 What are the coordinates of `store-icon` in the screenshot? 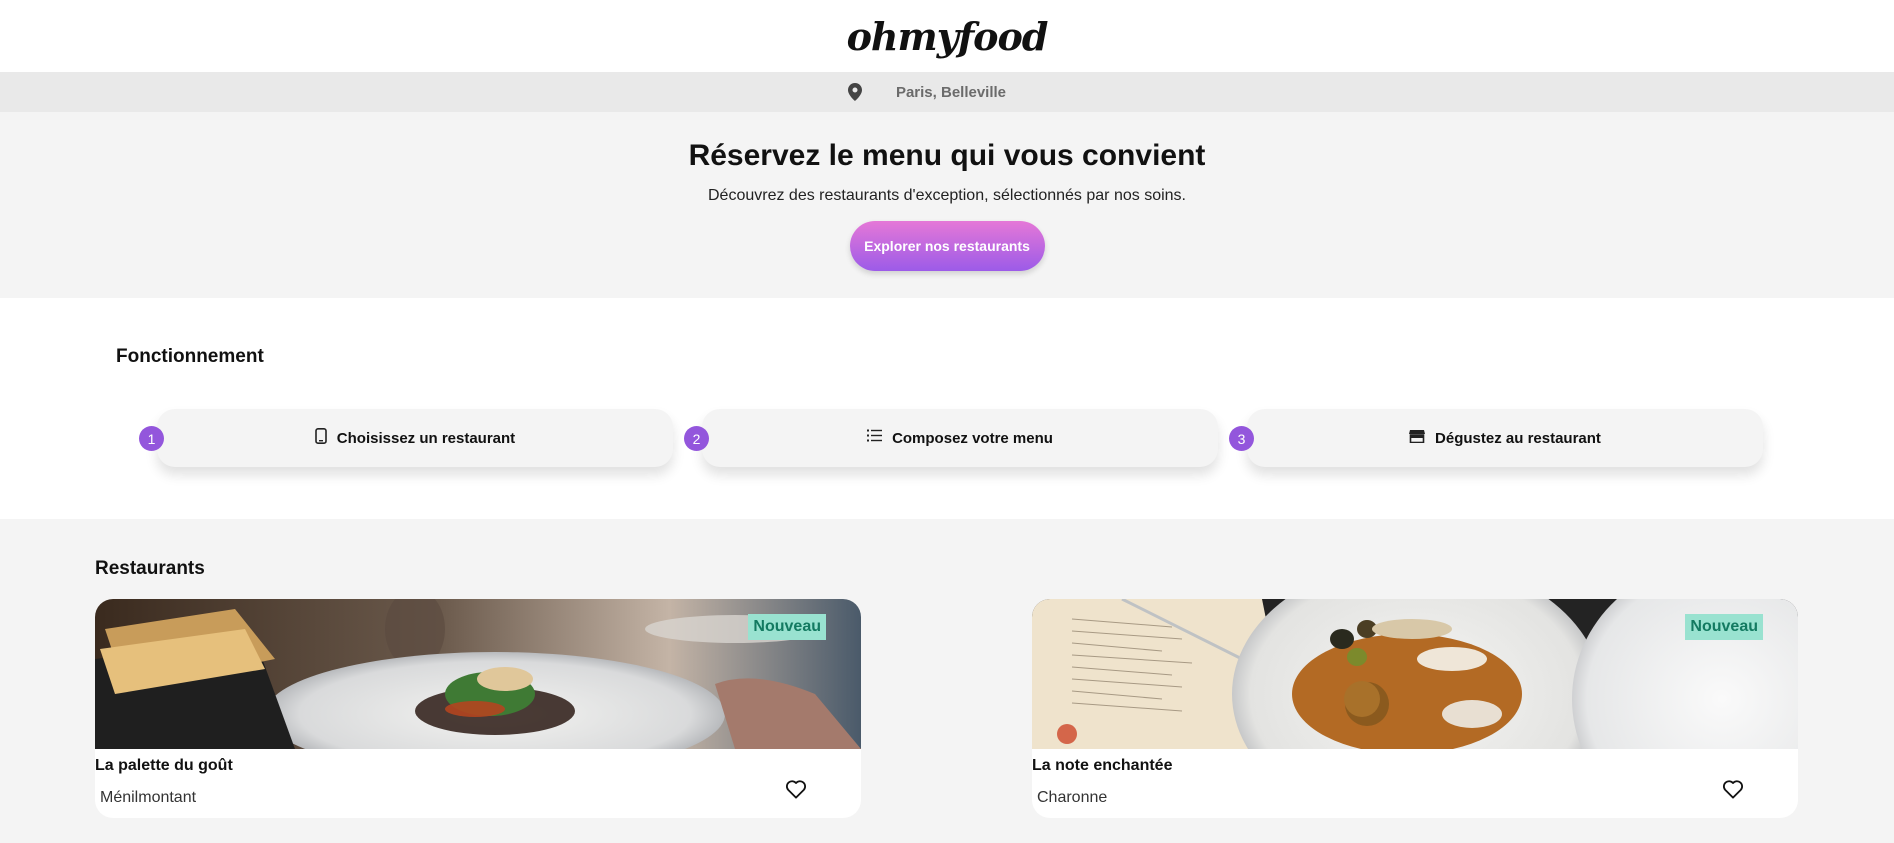 It's located at (1417, 438).